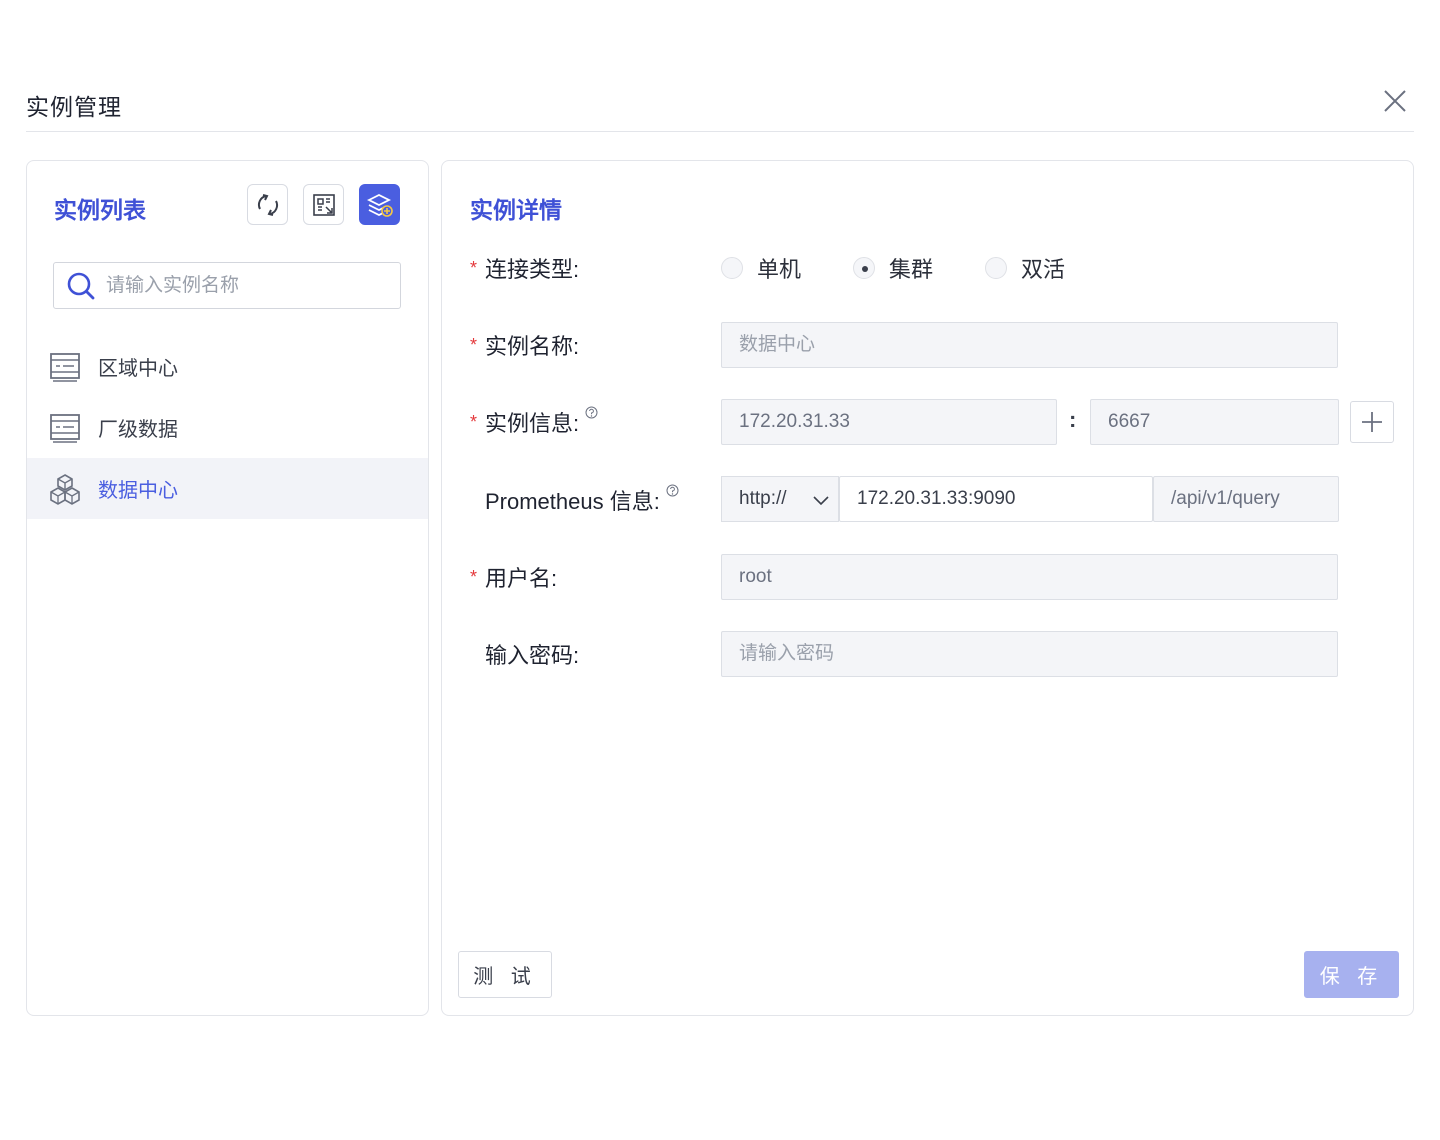 The height and width of the screenshot is (1140, 1440). I want to click on dialog-title: 实例管理, so click(74, 107).